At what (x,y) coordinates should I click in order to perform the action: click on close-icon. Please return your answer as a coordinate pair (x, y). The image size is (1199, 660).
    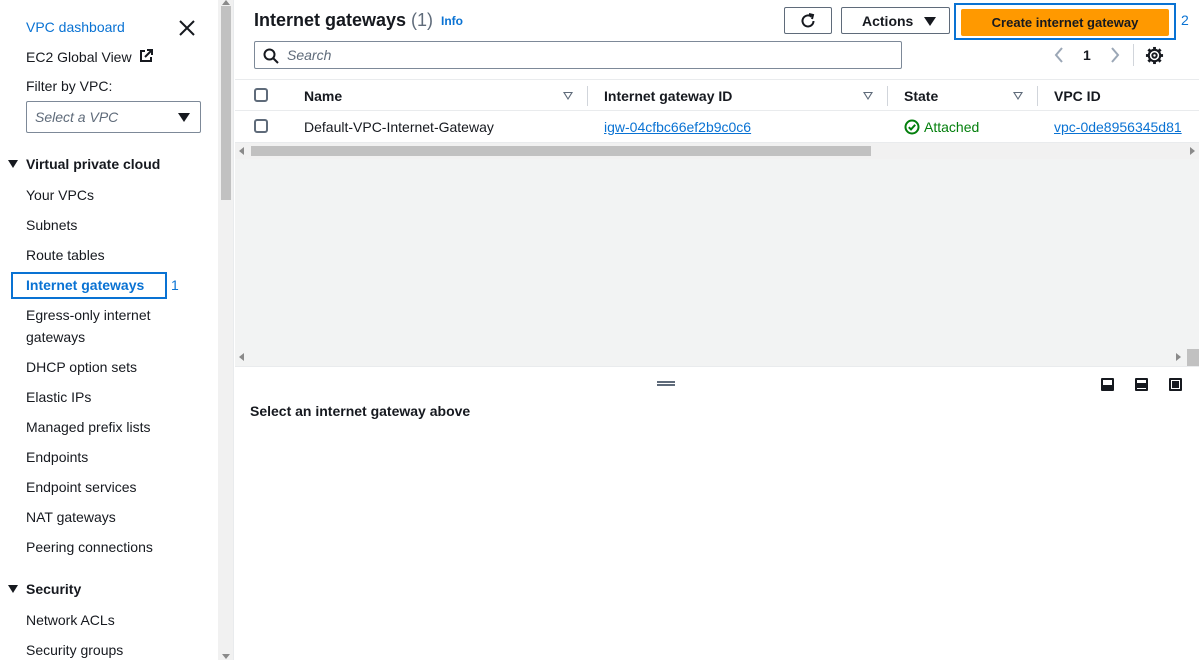
    Looking at the image, I should click on (187, 28).